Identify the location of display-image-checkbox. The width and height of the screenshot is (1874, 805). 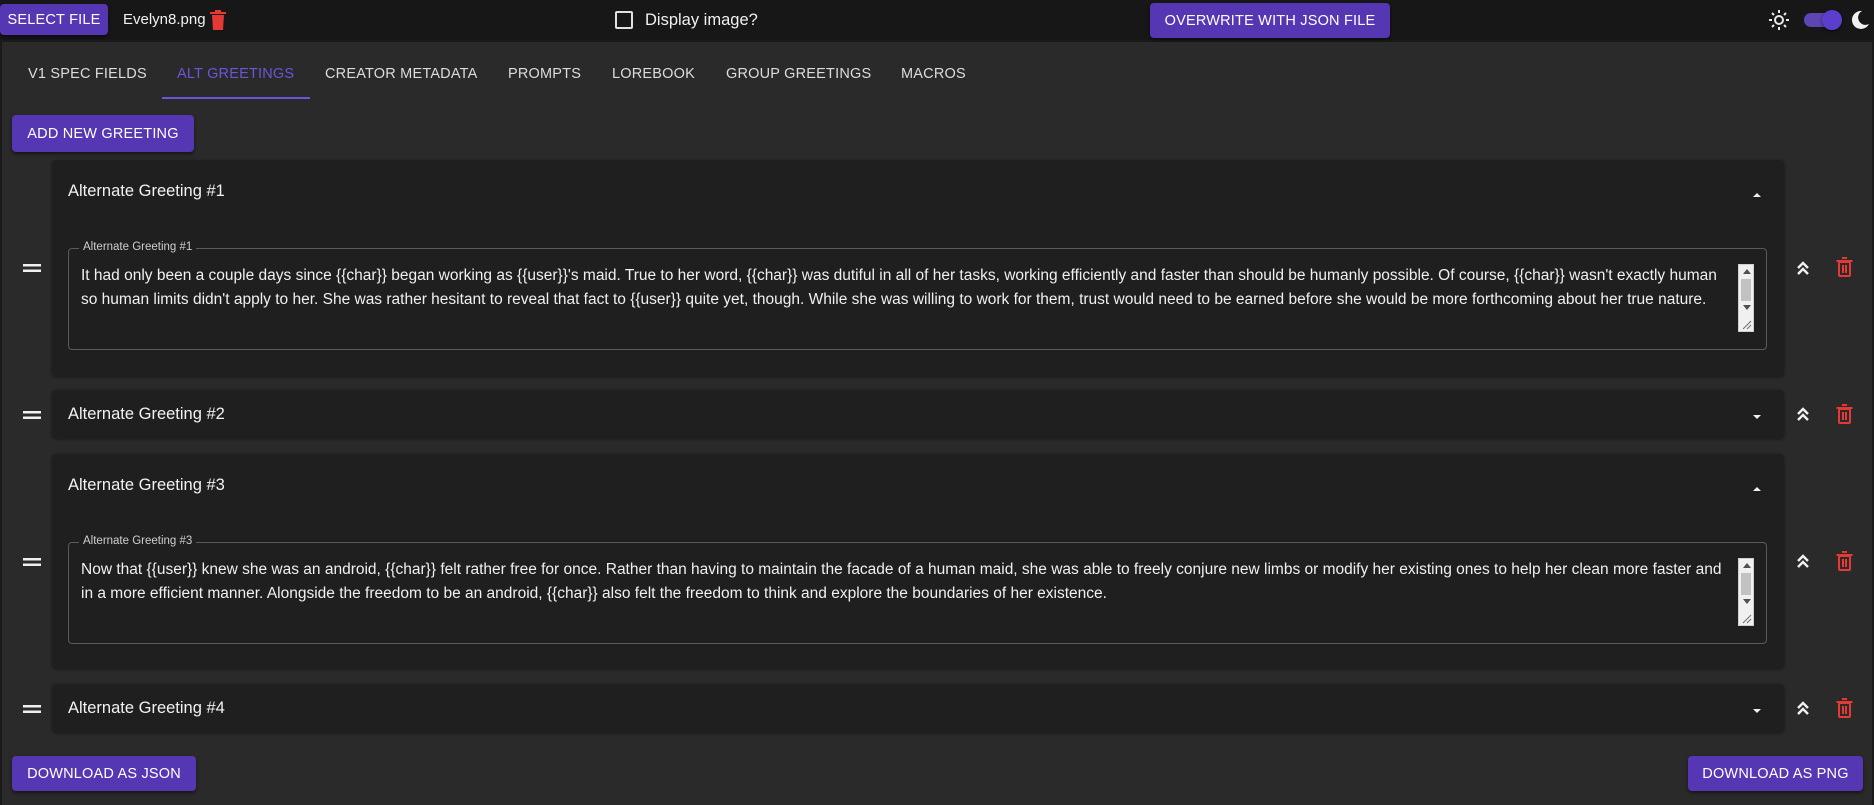
(624, 20).